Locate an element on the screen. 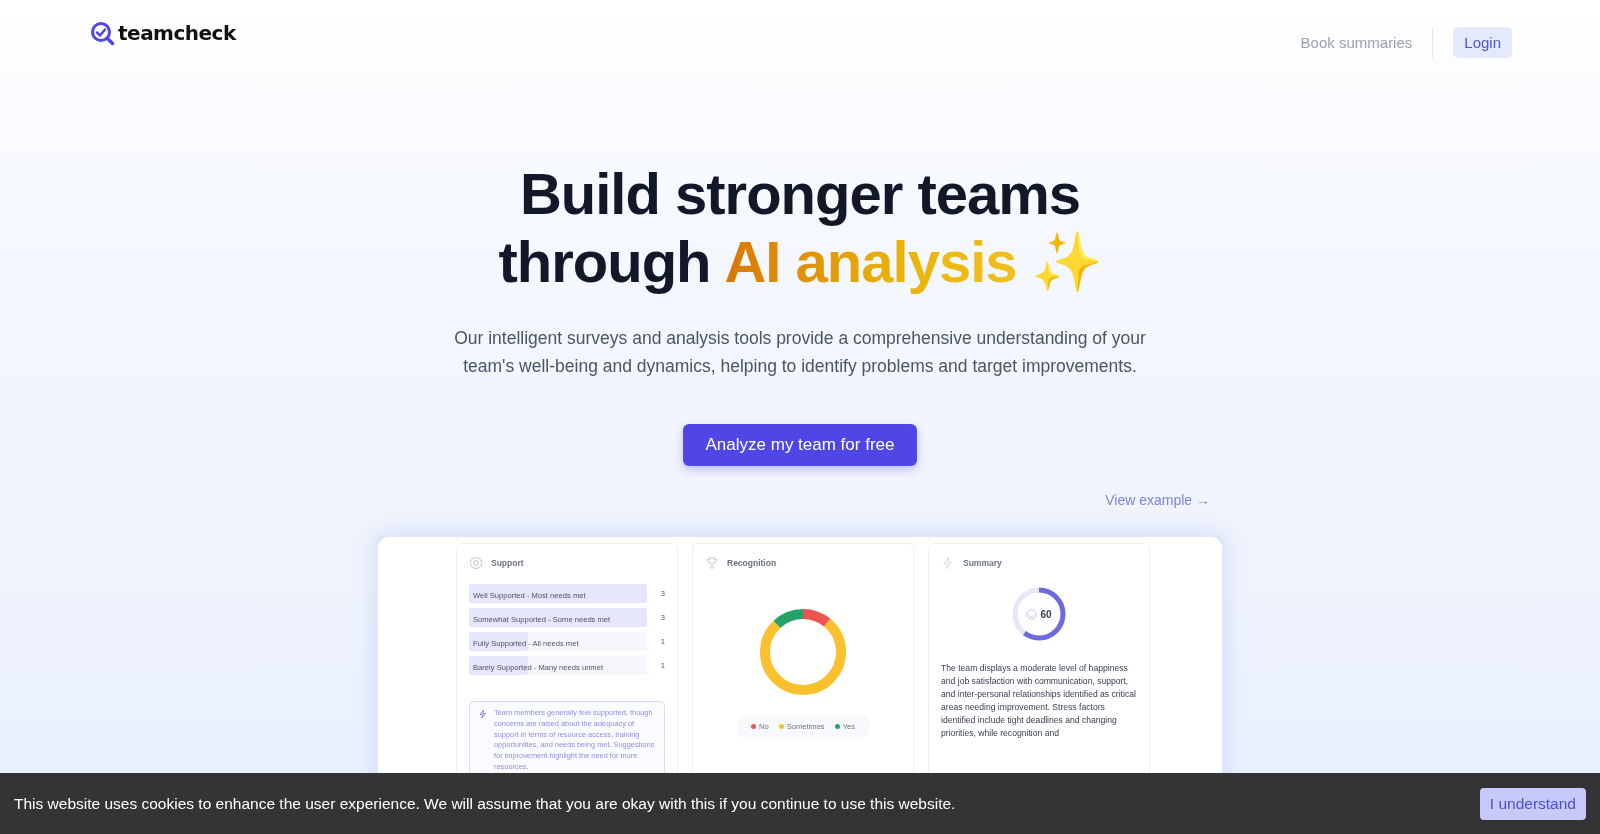 This screenshot has height=834, width=1600. sparkle-emoji: ✨ is located at coordinates (1066, 262).